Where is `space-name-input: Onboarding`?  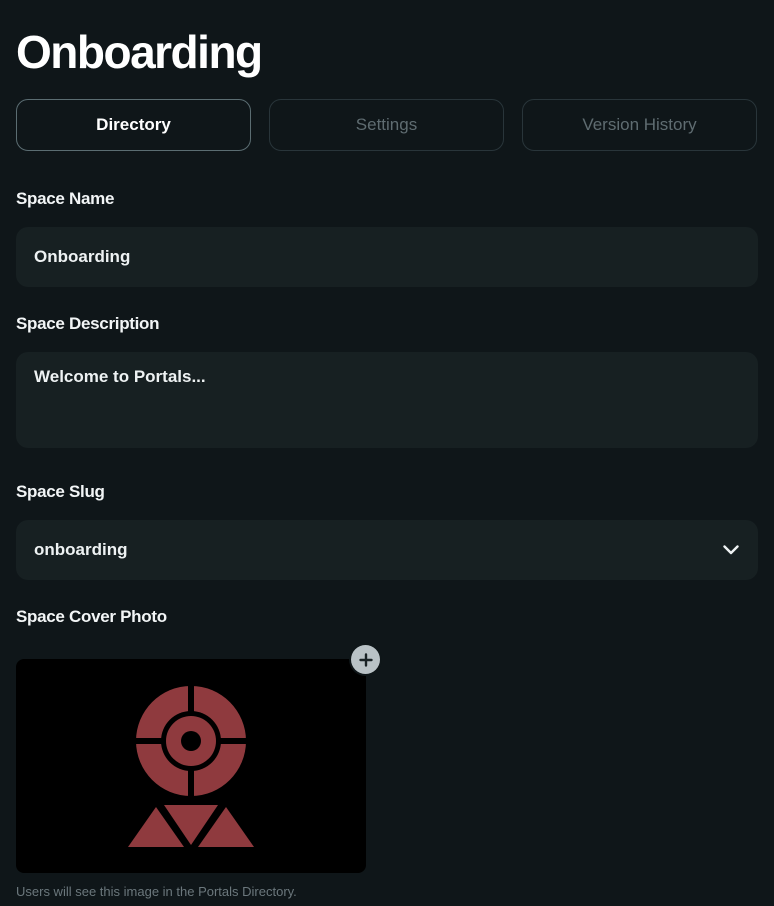
space-name-input: Onboarding is located at coordinates (387, 257).